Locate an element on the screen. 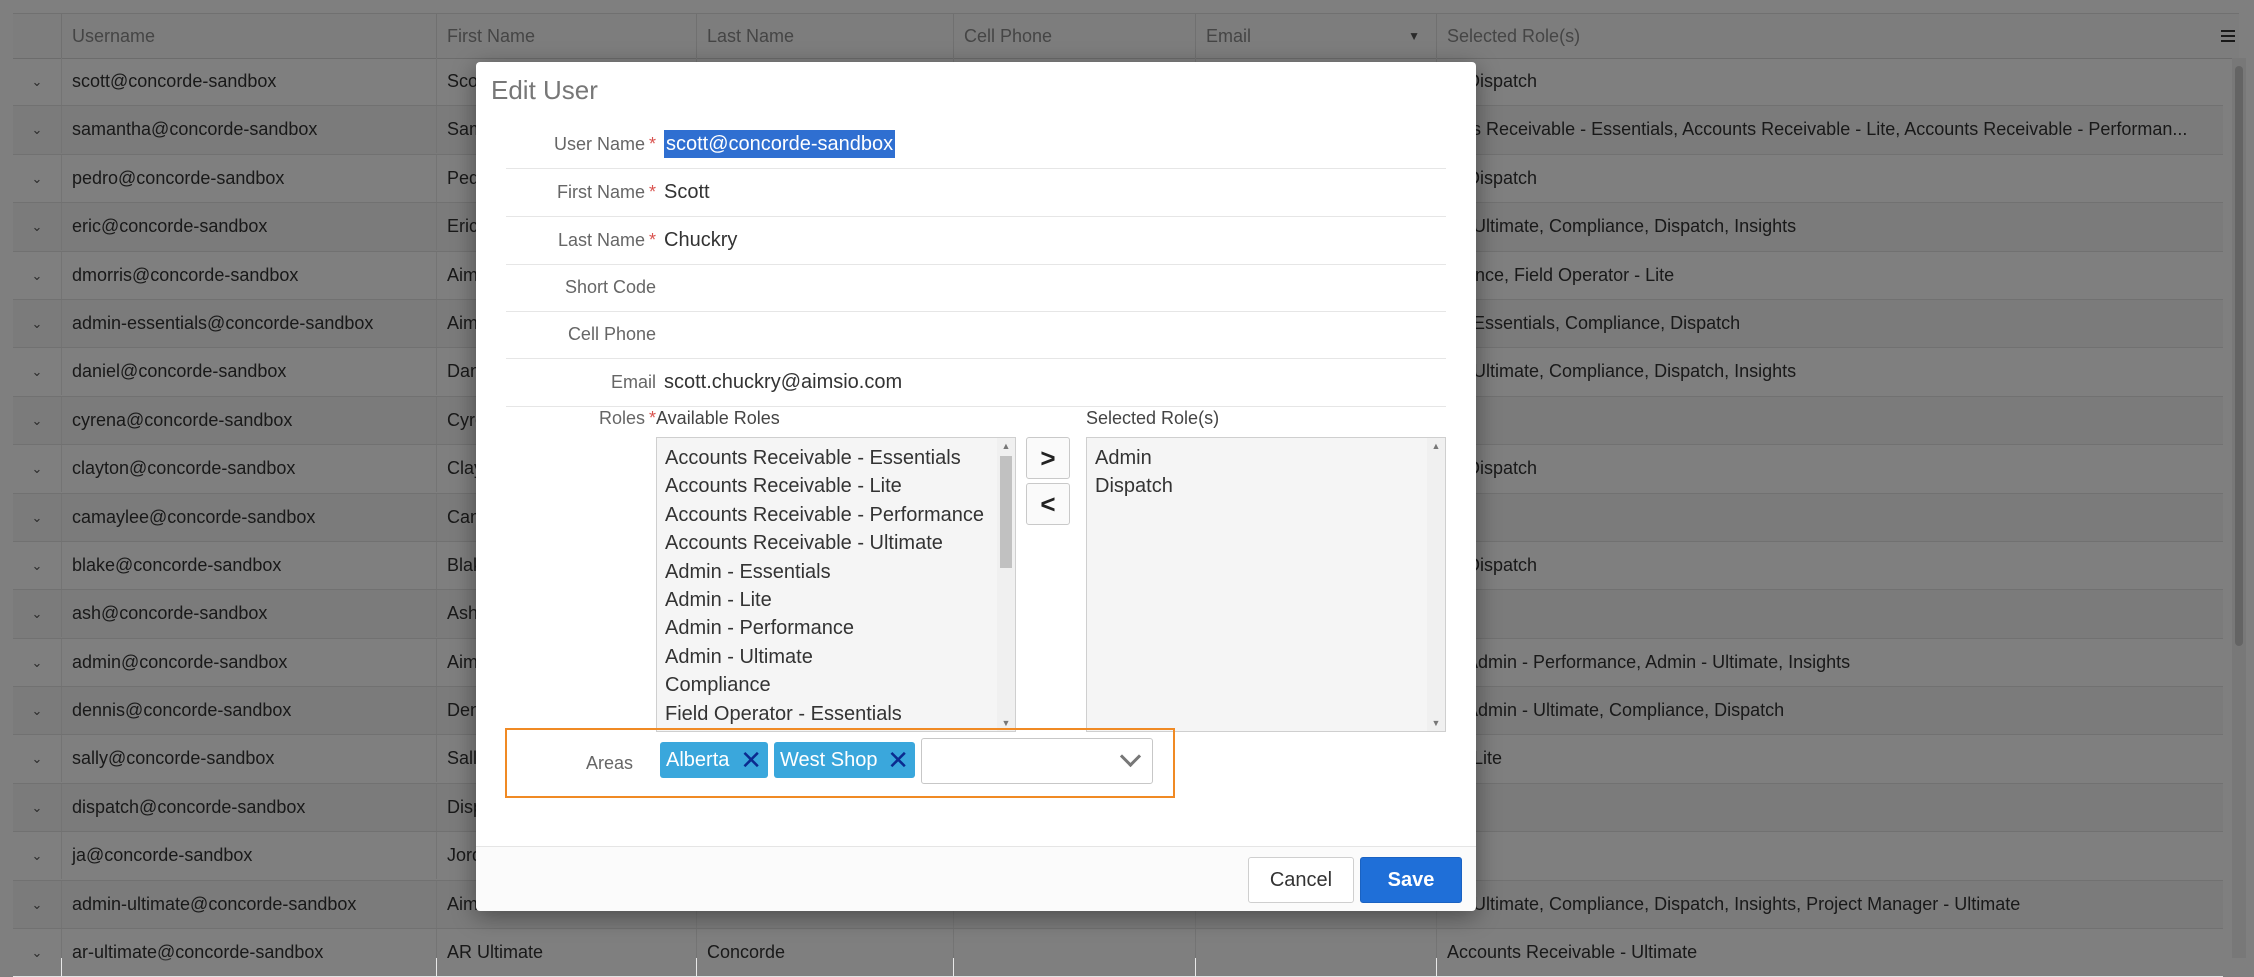 The height and width of the screenshot is (977, 2254). first-name-field: Scott is located at coordinates (687, 192).